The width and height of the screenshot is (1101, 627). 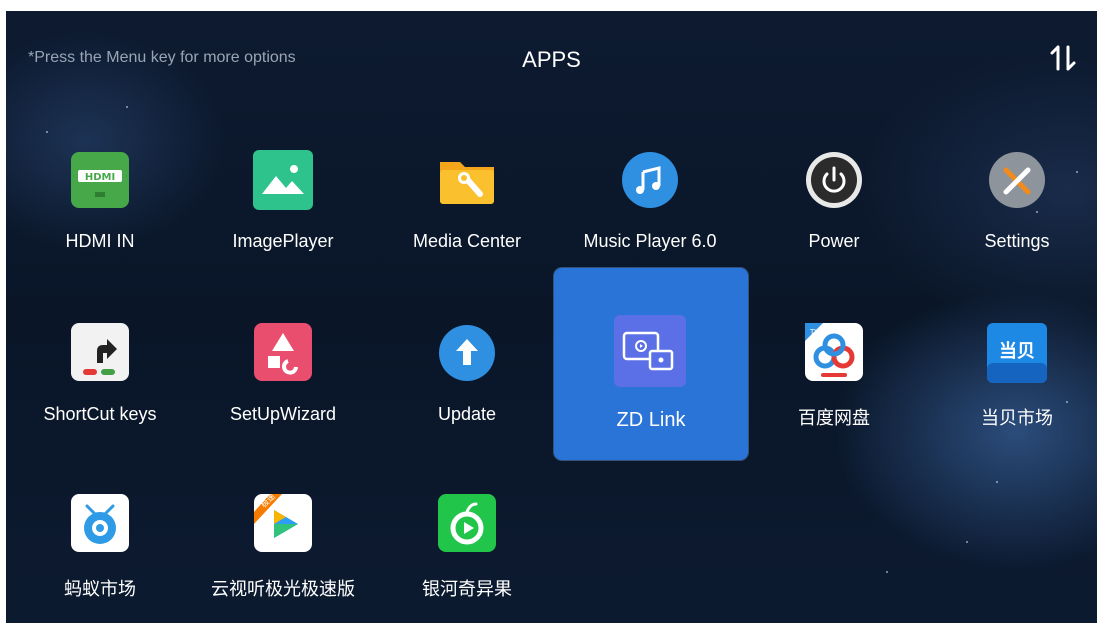 What do you see at coordinates (467, 525) in the screenshot?
I see `kiwi-fruit-icon` at bounding box center [467, 525].